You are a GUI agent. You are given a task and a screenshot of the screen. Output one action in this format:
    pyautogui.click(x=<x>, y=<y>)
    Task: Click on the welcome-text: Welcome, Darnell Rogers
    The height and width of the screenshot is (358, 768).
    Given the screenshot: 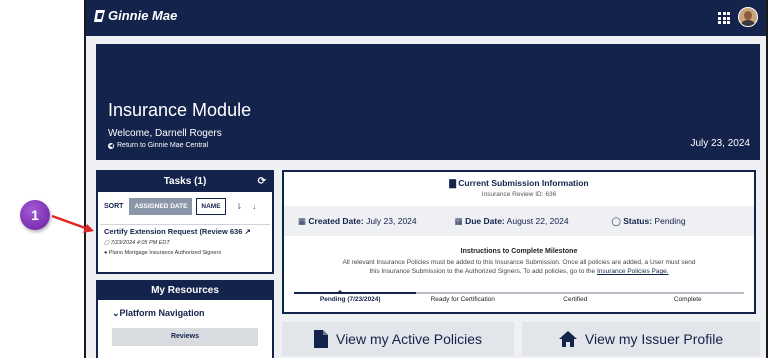 What is the action you would take?
    pyautogui.click(x=165, y=133)
    